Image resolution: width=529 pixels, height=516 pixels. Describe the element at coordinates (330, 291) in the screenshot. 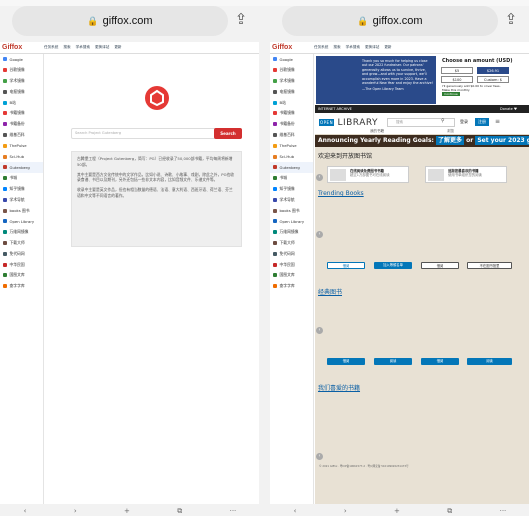

I see `section-classics: 经典图书` at that location.